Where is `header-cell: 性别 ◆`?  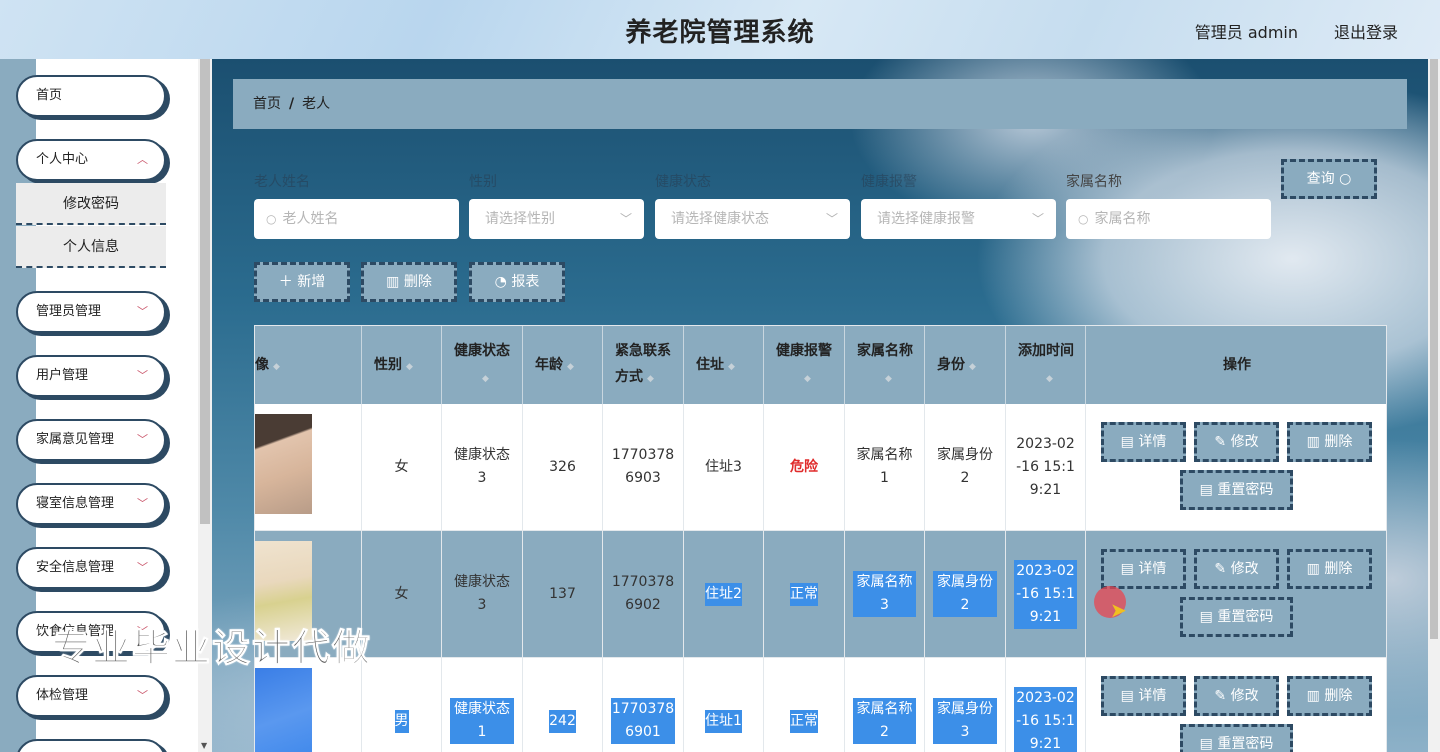 header-cell: 性别 ◆ is located at coordinates (402, 365).